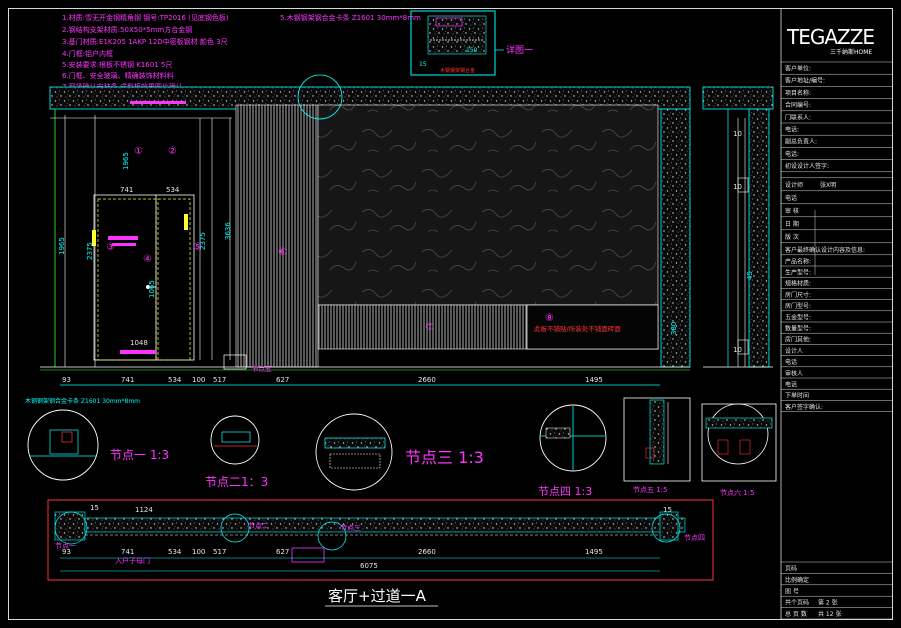  Describe the element at coordinates (423, 64) in the screenshot. I see `detail-dim: 15` at that location.